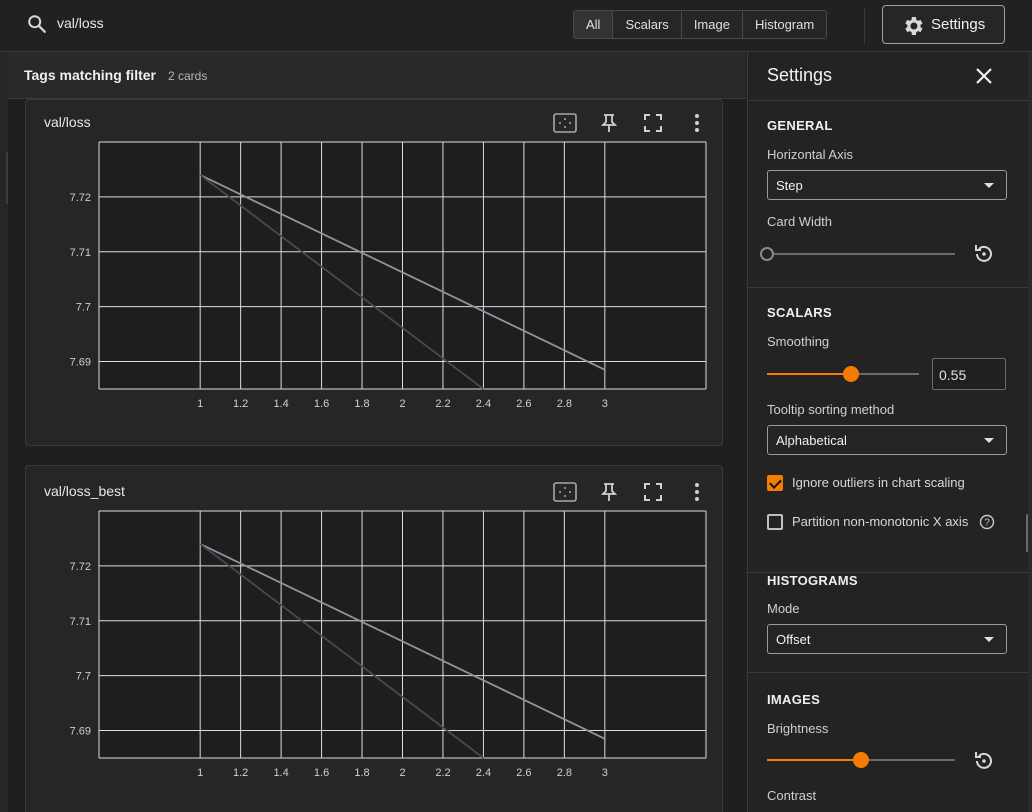  Describe the element at coordinates (887, 440) in the screenshot. I see `tooltip-sort-select: Alphabetical` at that location.